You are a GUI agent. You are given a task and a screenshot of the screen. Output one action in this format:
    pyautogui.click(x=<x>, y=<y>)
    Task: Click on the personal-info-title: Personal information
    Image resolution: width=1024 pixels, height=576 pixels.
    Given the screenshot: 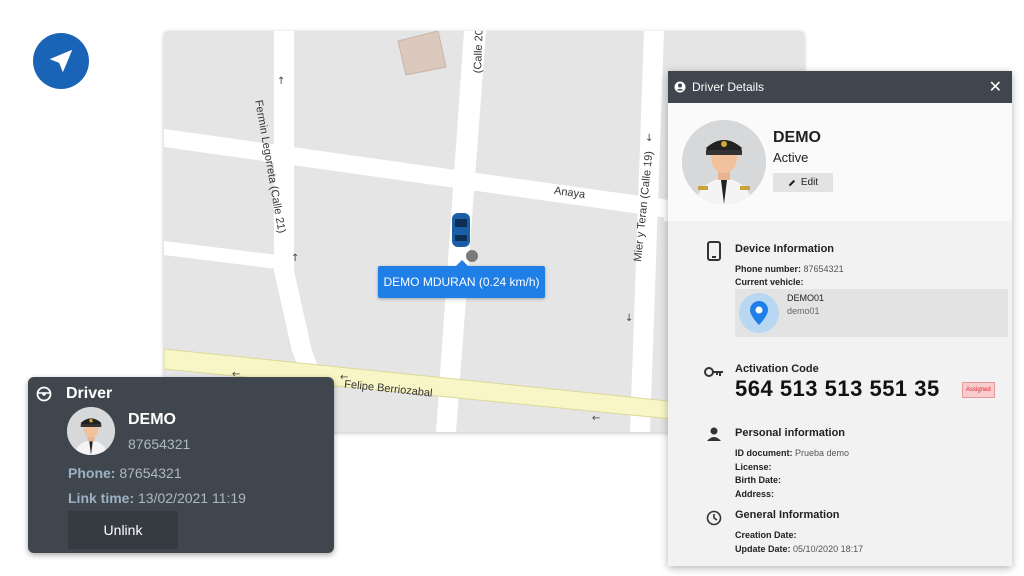 What is the action you would take?
    pyautogui.click(x=790, y=433)
    